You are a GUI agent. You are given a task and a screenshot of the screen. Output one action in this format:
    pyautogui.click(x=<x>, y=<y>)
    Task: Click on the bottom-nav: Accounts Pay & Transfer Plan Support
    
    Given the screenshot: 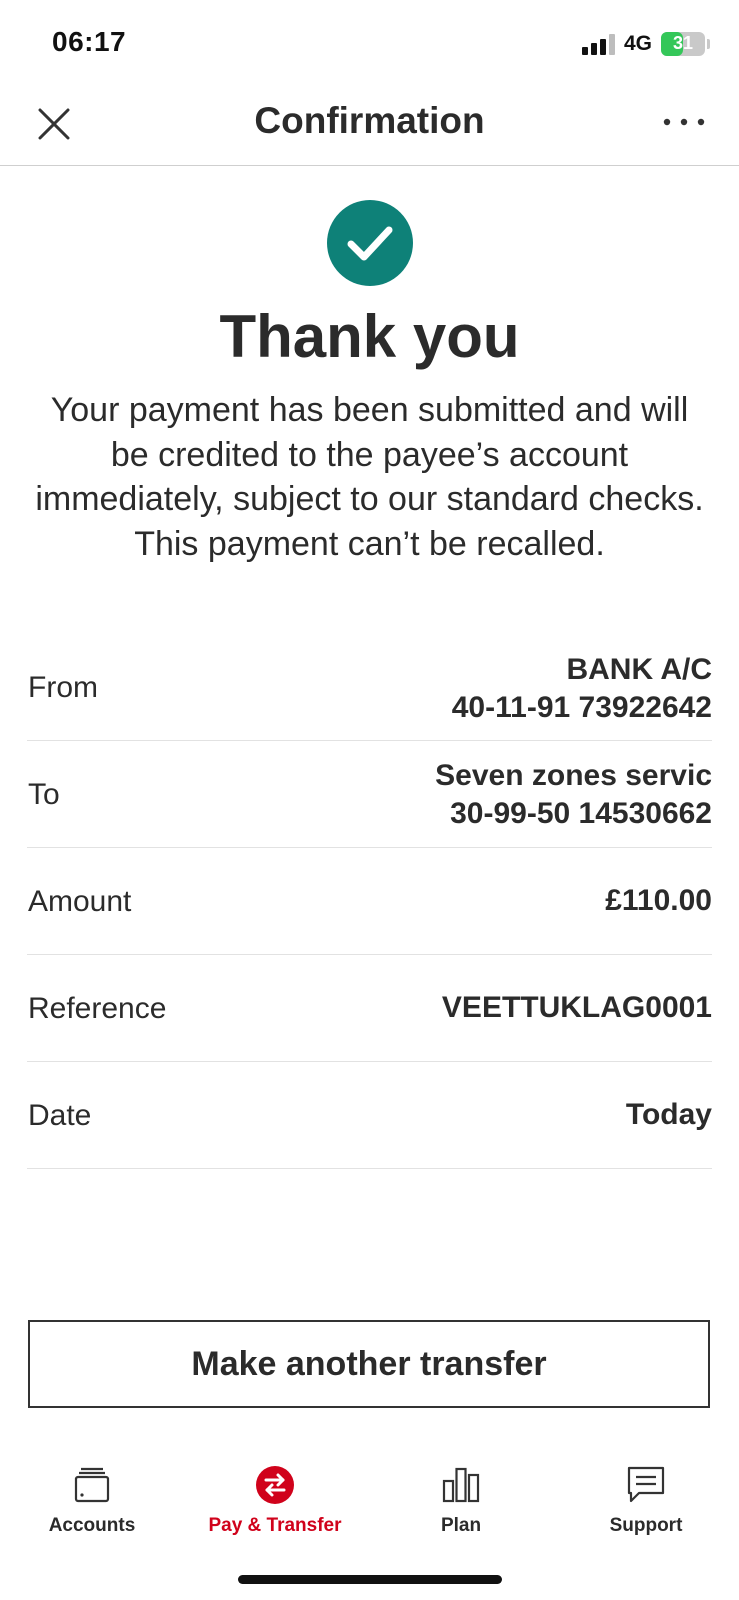 What is the action you would take?
    pyautogui.click(x=369, y=1505)
    